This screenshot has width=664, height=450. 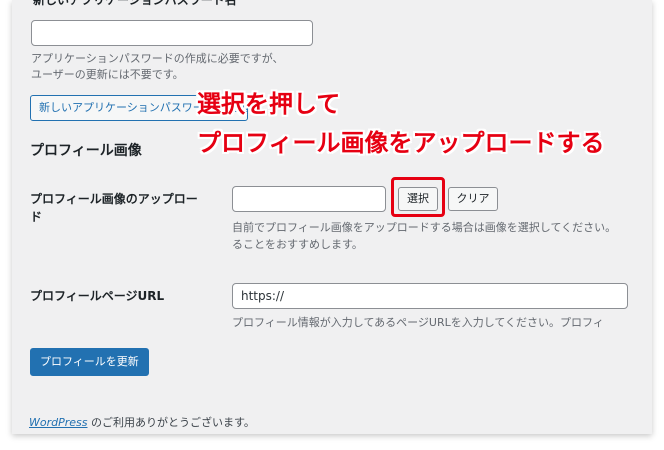 What do you see at coordinates (171, 422) in the screenshot?
I see `footer-thanks: のご利用ありがとうございます。` at bounding box center [171, 422].